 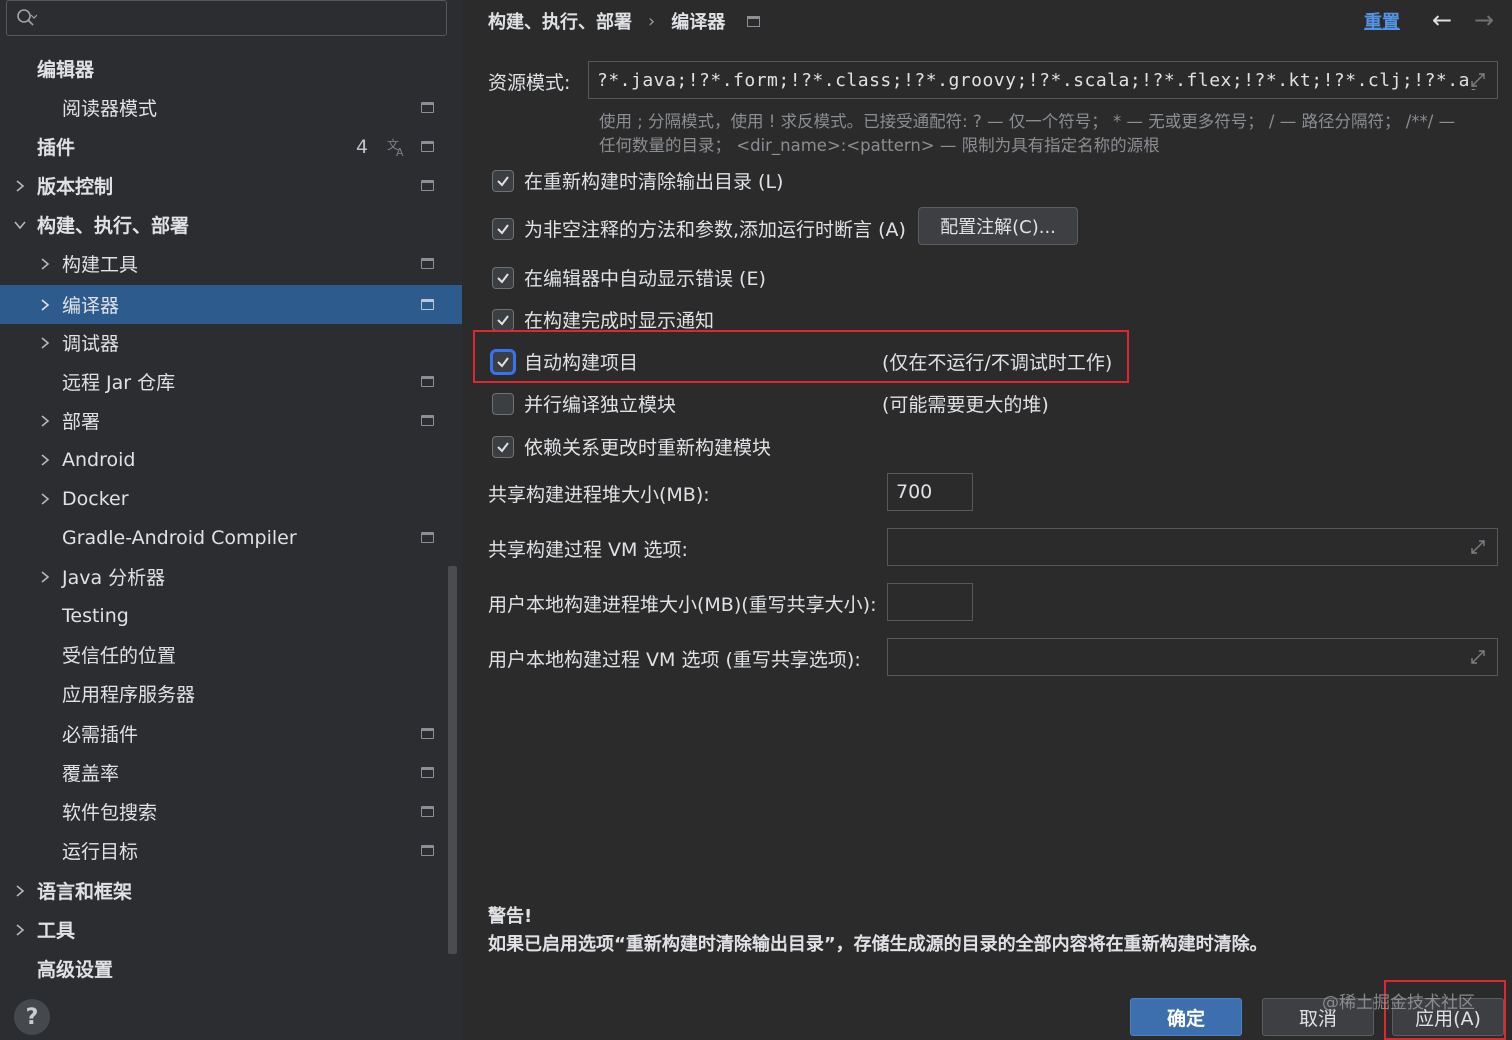 I want to click on sidebar-item-trusted-locations: 受信任的位置, so click(x=231, y=654).